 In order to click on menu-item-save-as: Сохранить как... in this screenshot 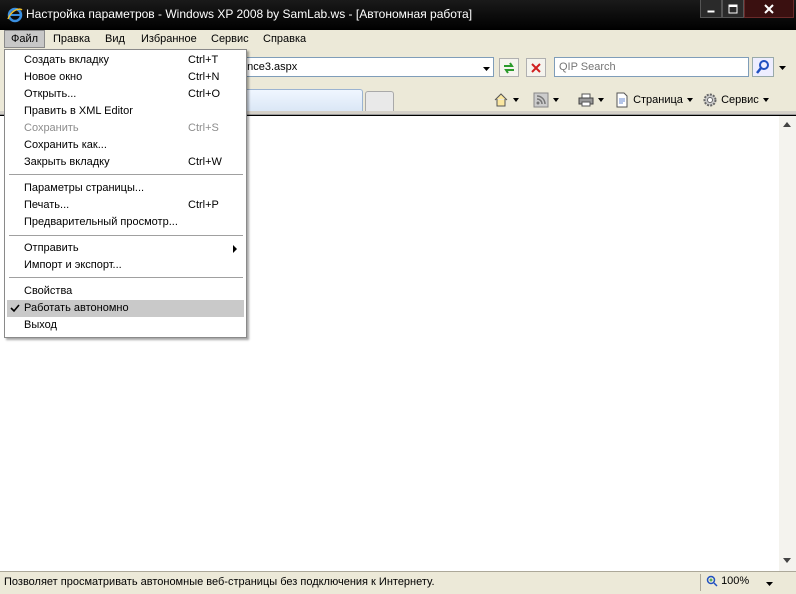, I will do `click(125, 145)`.